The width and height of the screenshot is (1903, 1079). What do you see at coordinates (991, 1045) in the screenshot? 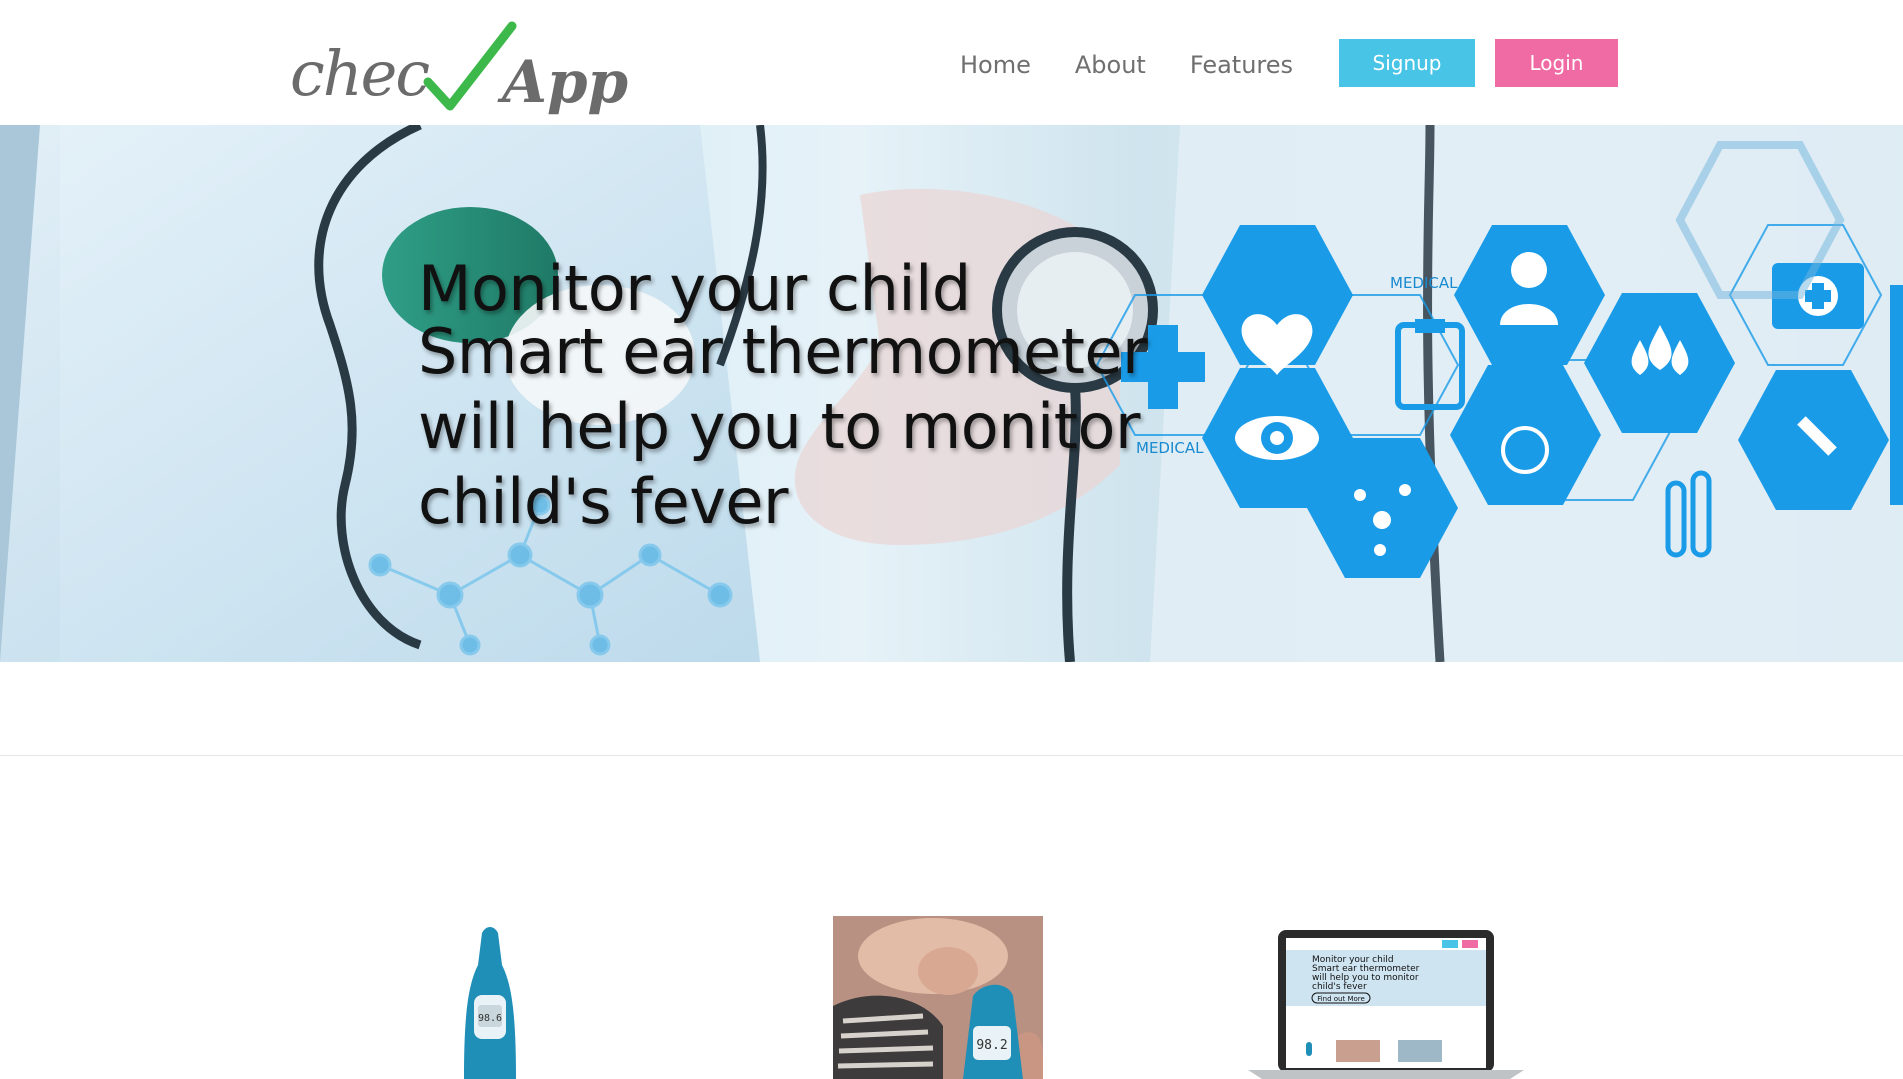
I see `baby-thermometer-reading: 98.2` at bounding box center [991, 1045].